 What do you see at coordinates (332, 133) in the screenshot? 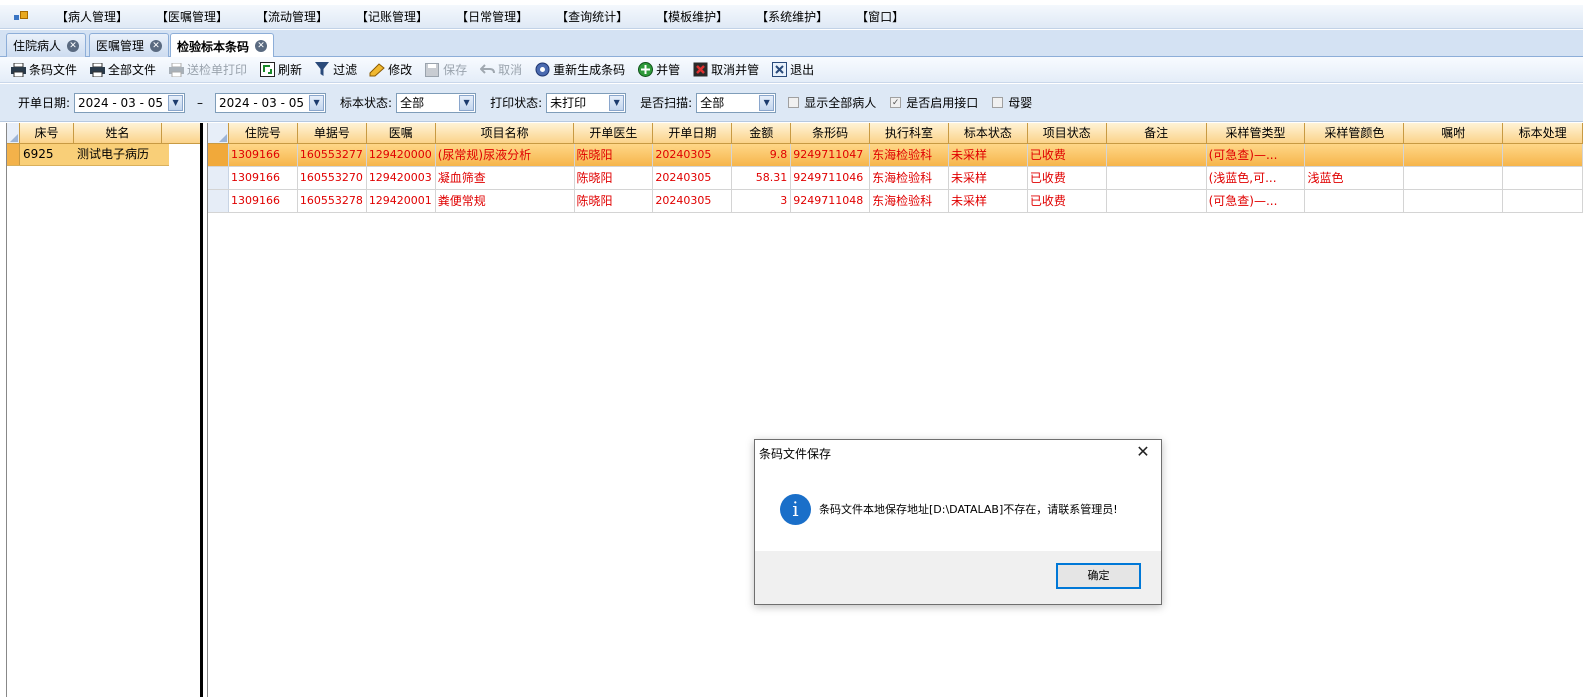
I see `column-header-bill-no: 单据号` at bounding box center [332, 133].